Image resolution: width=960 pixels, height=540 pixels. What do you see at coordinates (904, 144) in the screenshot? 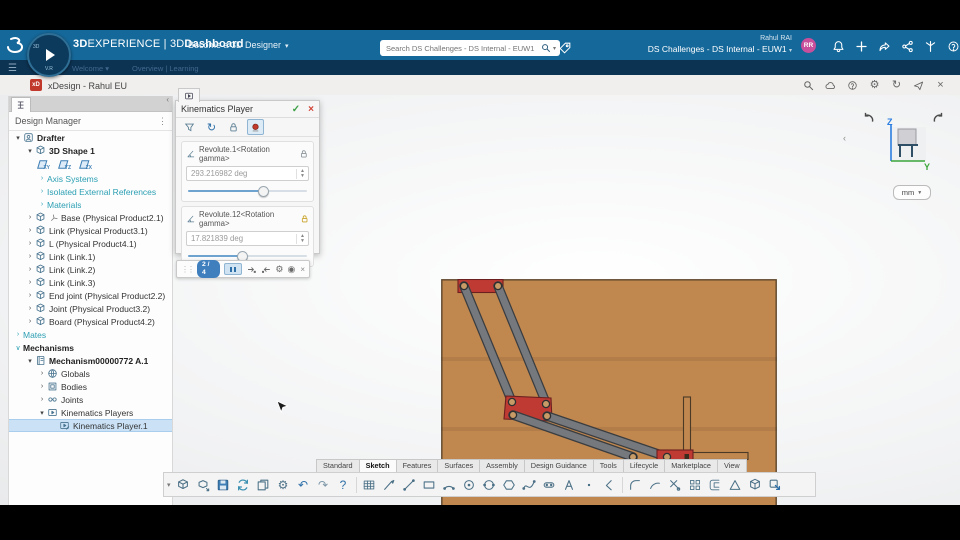
I see `axis-triad: Z Y` at bounding box center [904, 144].